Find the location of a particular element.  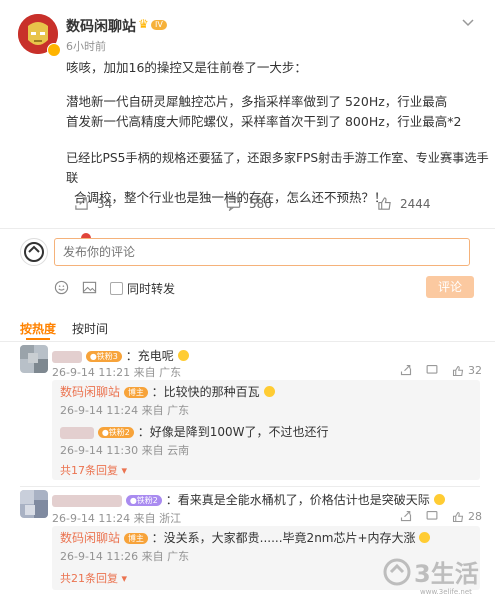

tab-time: 按时间 is located at coordinates (90, 328).